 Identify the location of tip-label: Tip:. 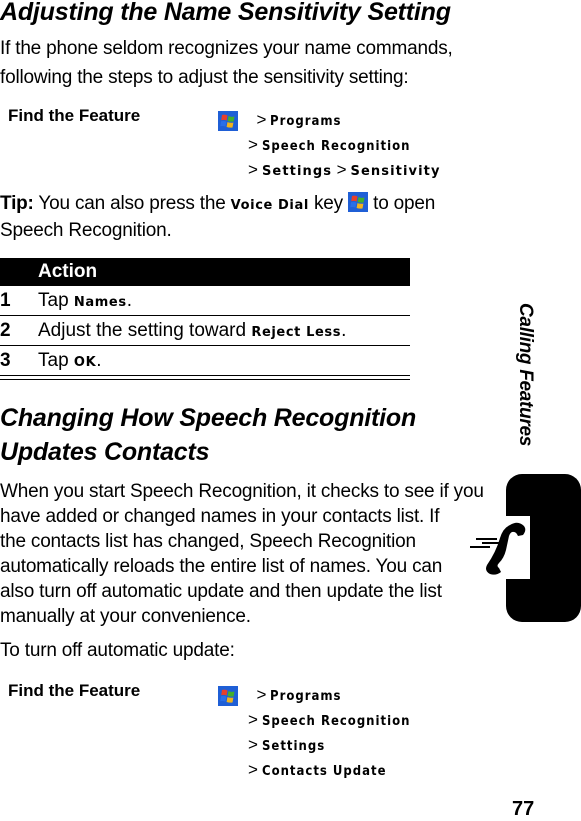
(17, 203).